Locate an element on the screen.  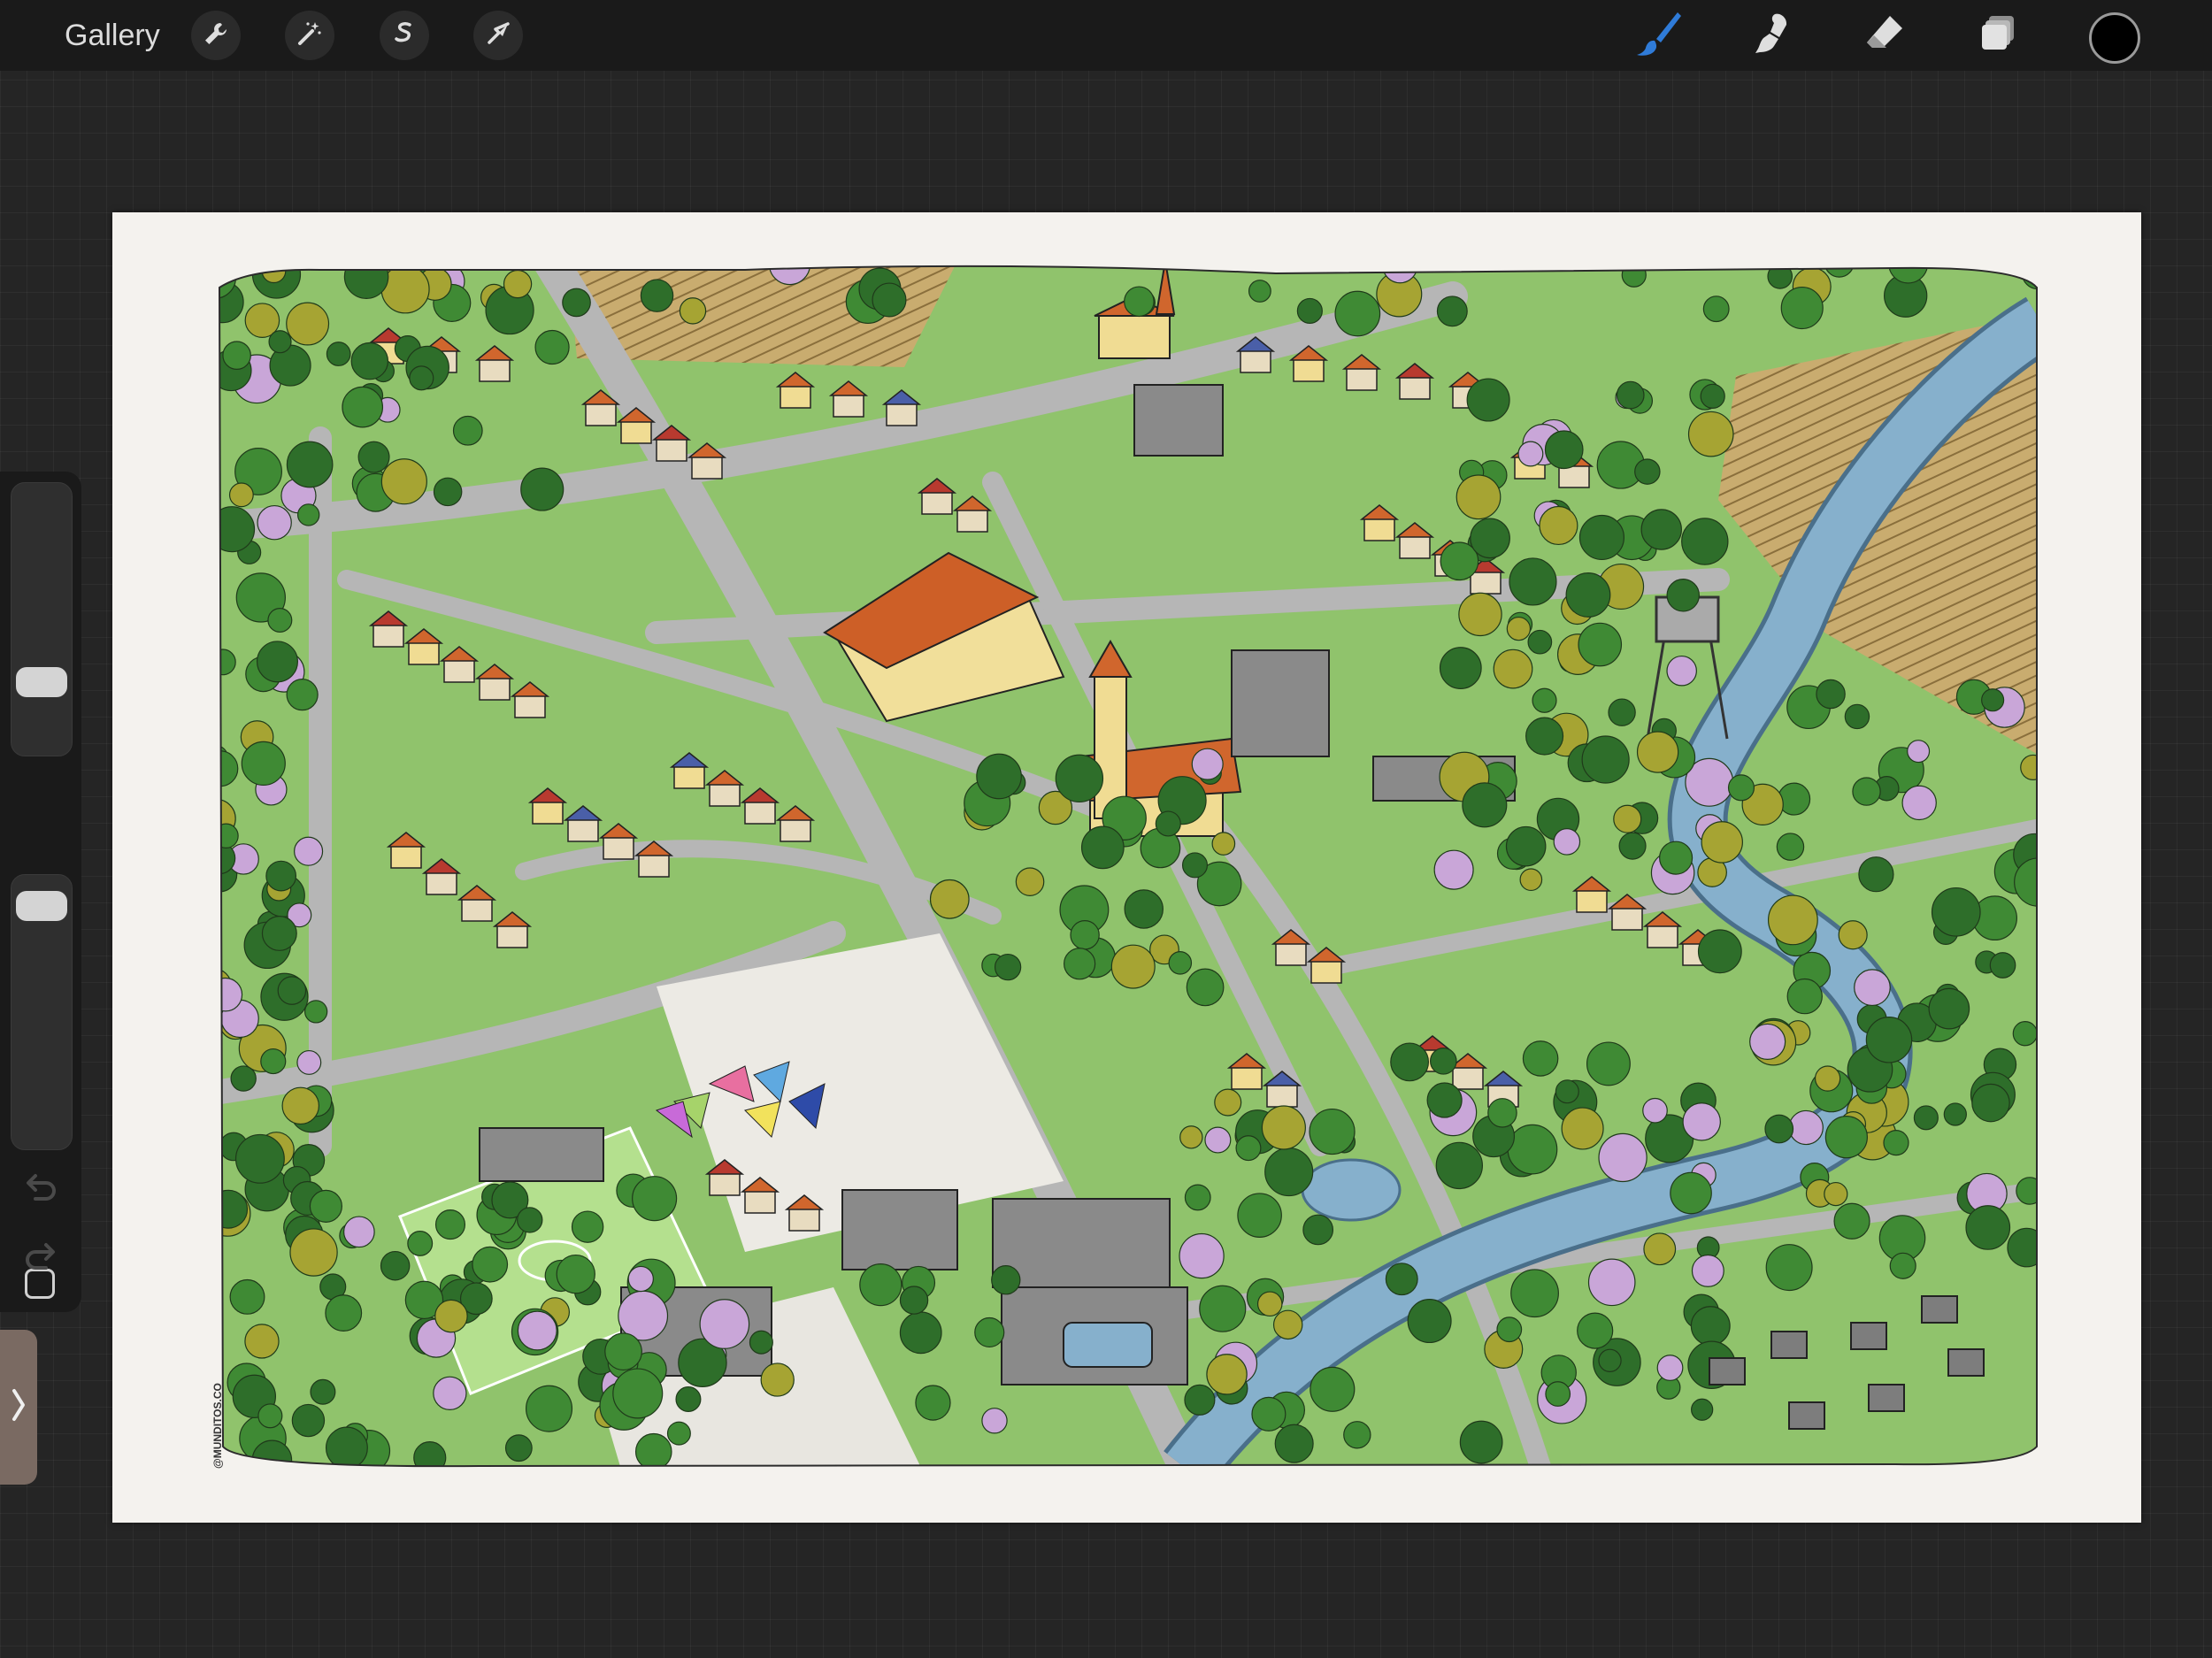
smudge-tool-button is located at coordinates (1772, 35).